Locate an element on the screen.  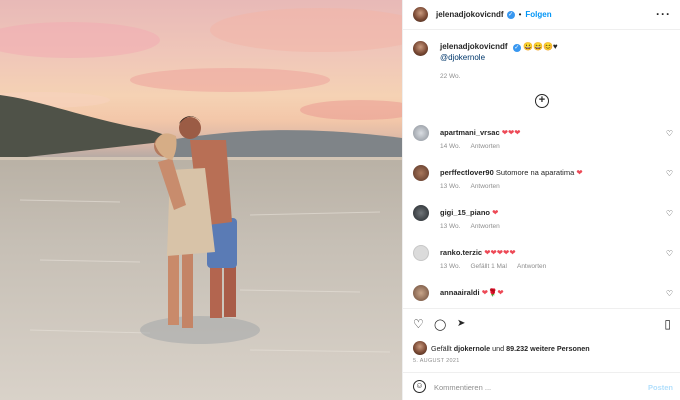
likes-middle: und is located at coordinates (498, 348).